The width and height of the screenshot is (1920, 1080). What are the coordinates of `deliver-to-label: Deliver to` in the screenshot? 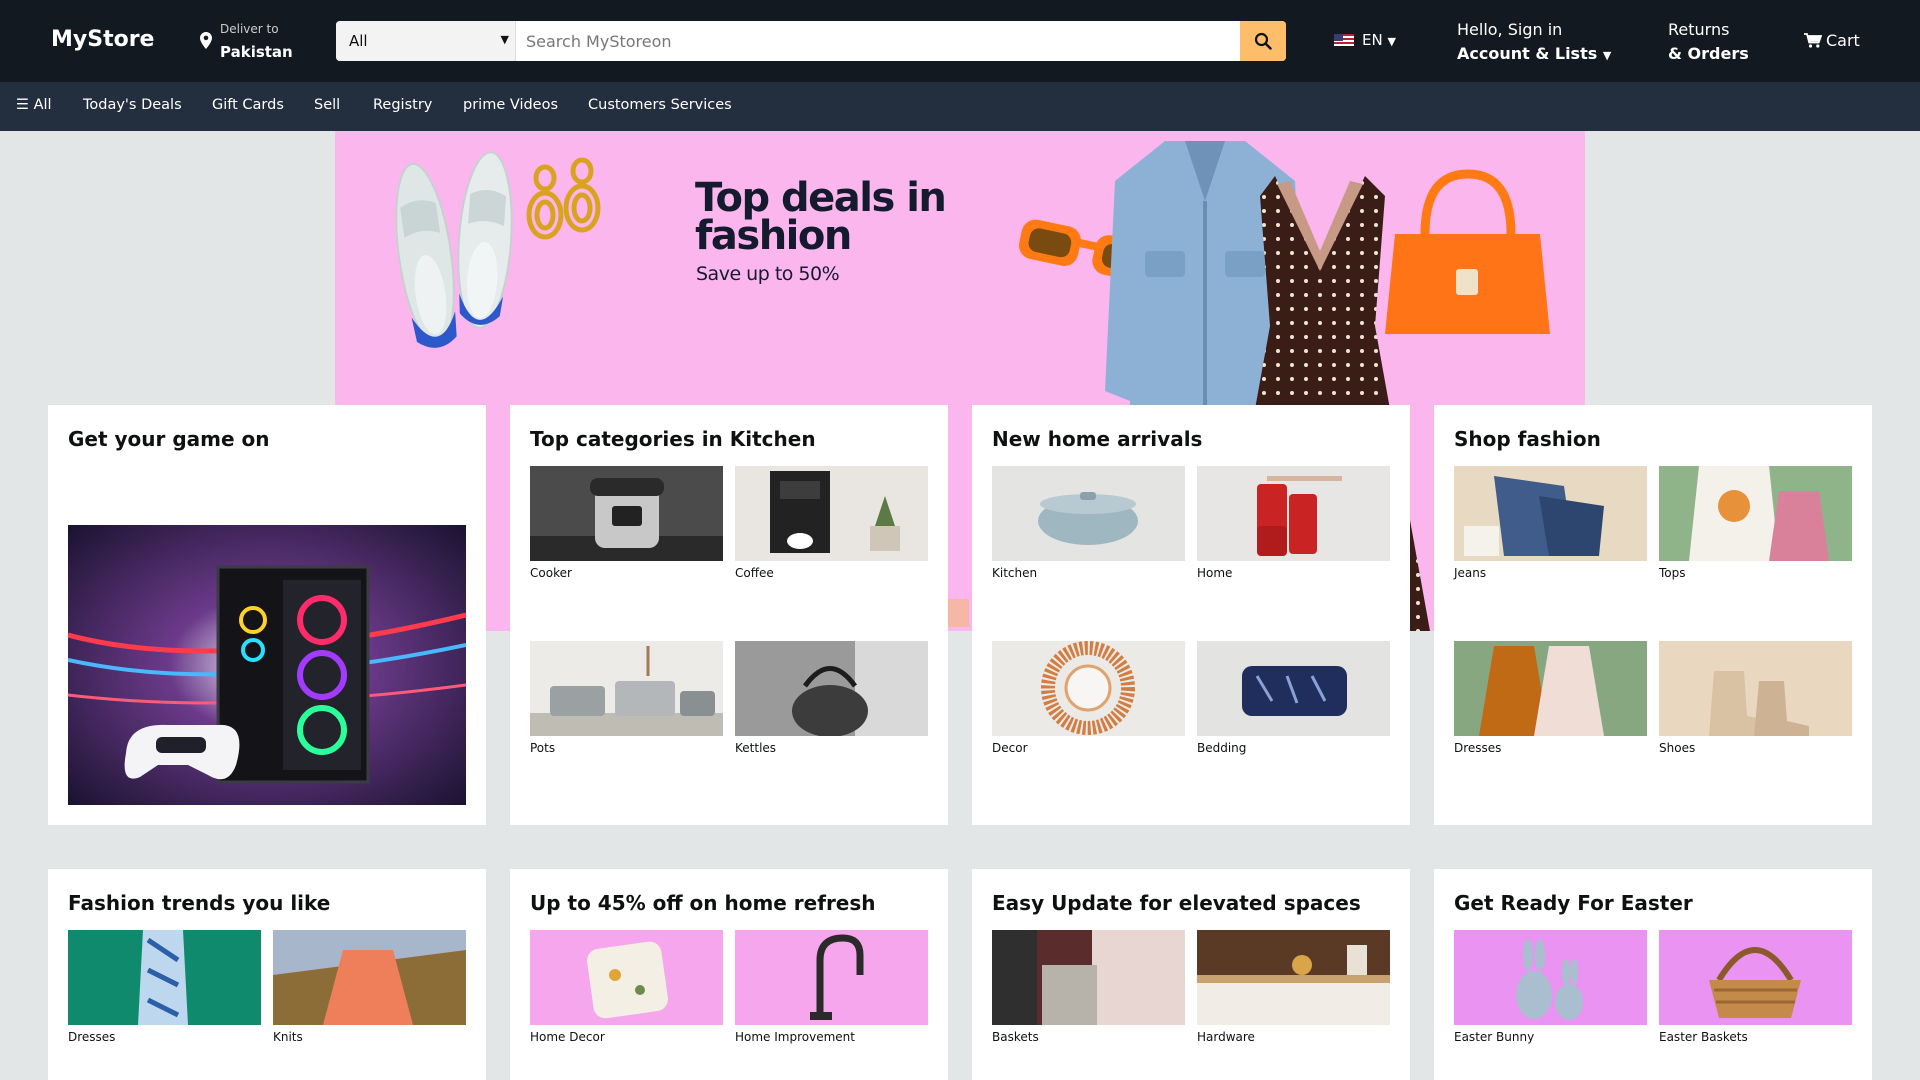 It's located at (249, 29).